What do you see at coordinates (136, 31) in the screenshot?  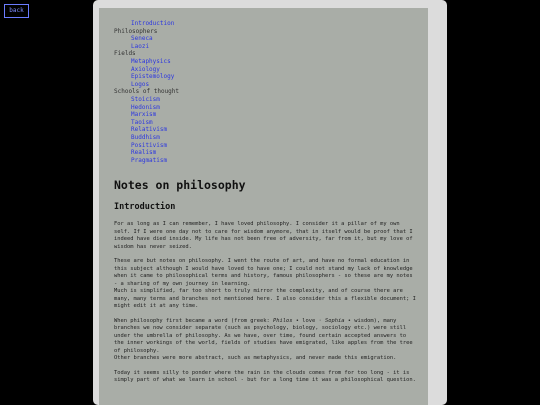 I see `toc-heading-philosophers: Philosophers` at bounding box center [136, 31].